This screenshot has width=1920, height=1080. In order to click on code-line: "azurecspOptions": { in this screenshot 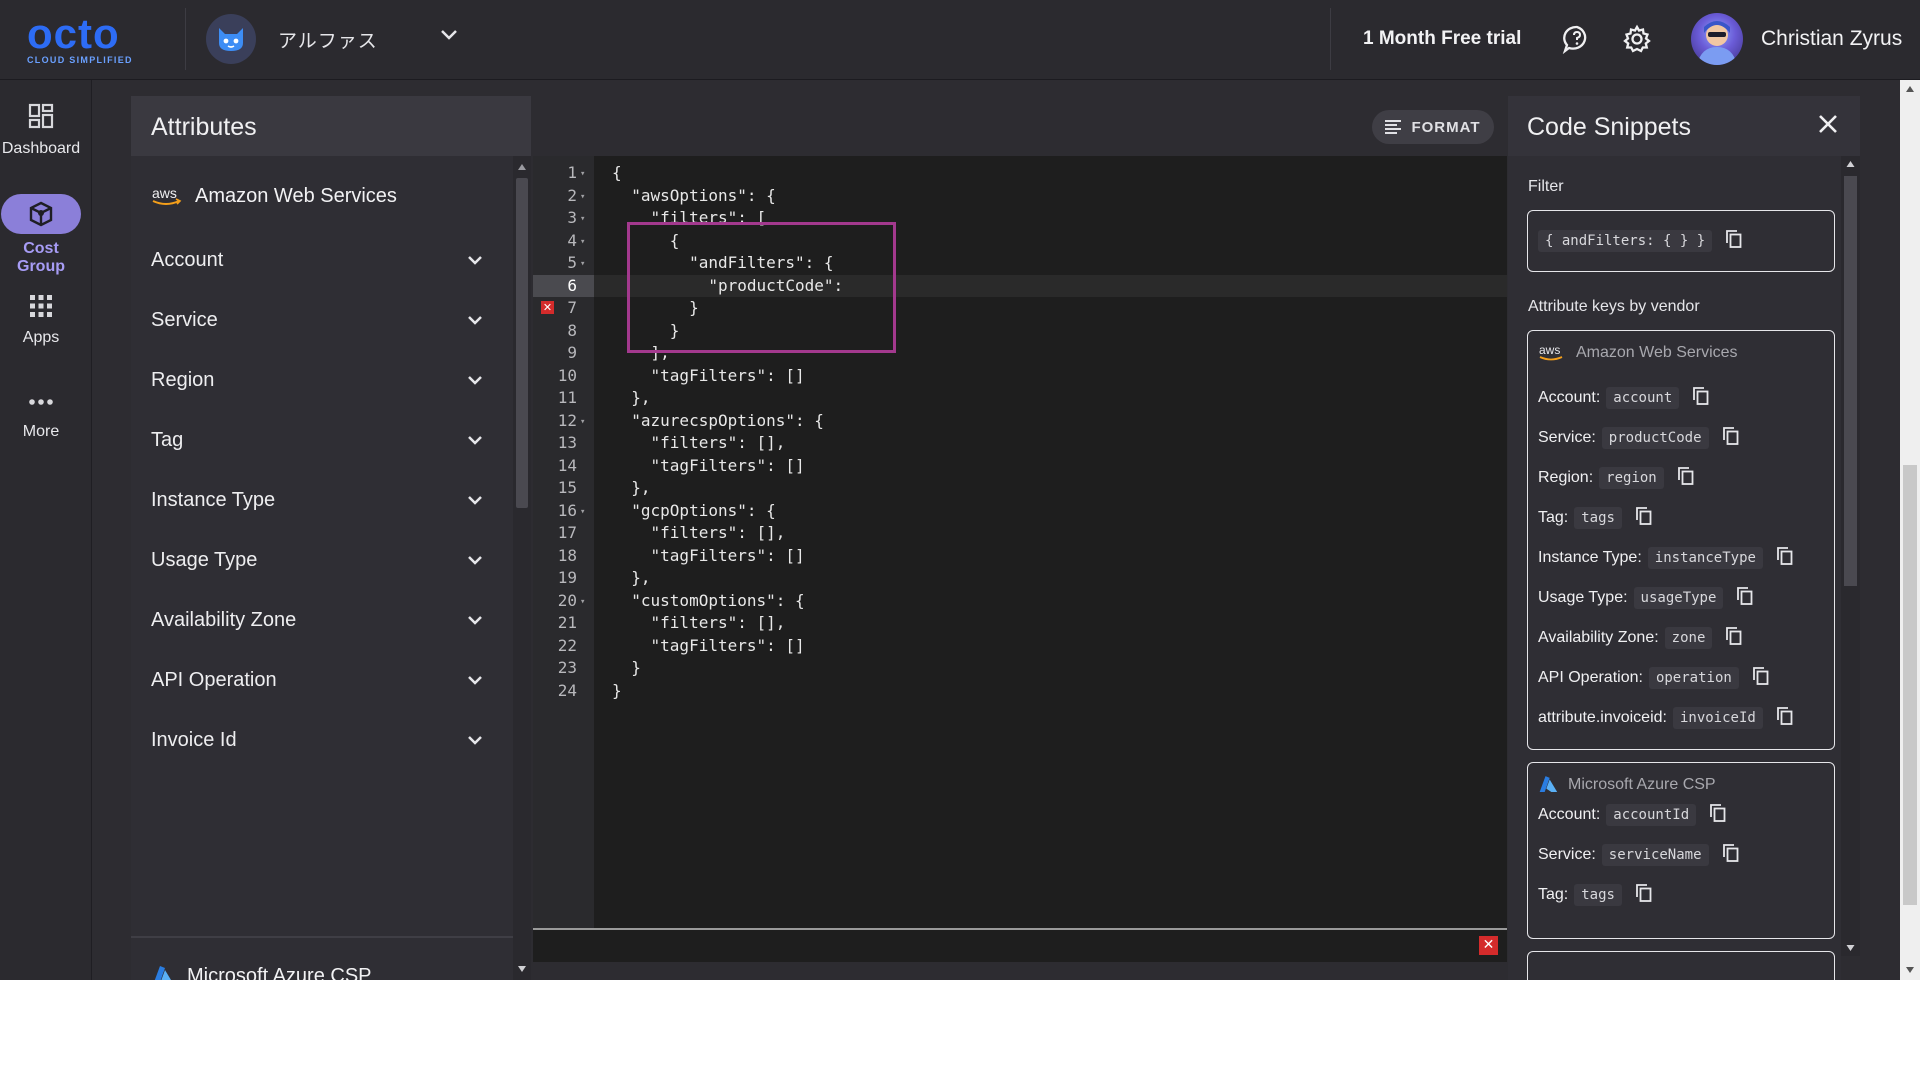, I will do `click(718, 421)`.